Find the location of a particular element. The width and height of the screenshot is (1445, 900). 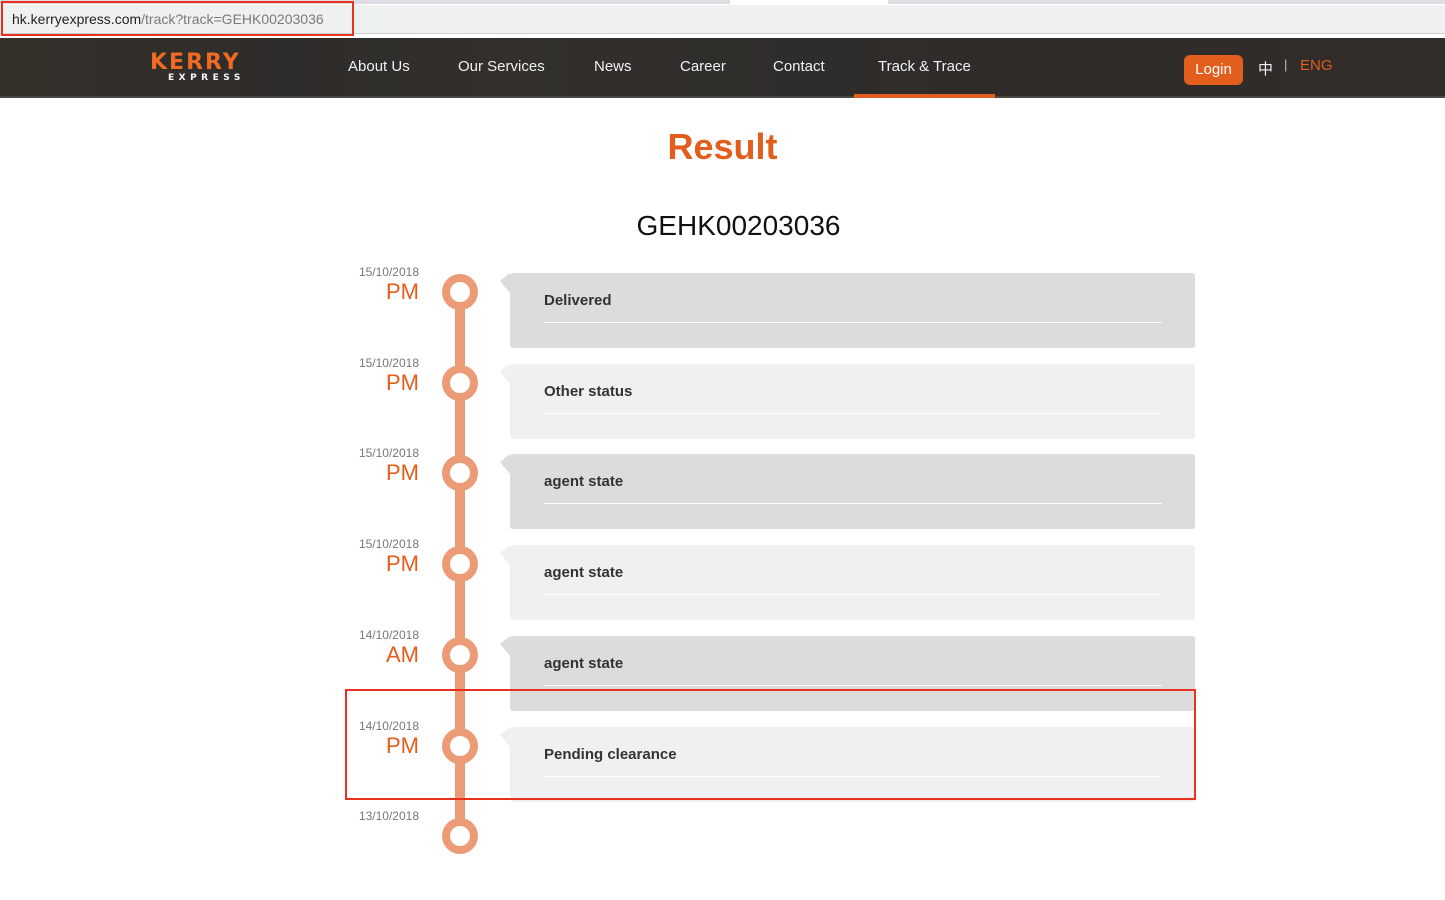

nav-track-trace: Track & Trace is located at coordinates (924, 68).